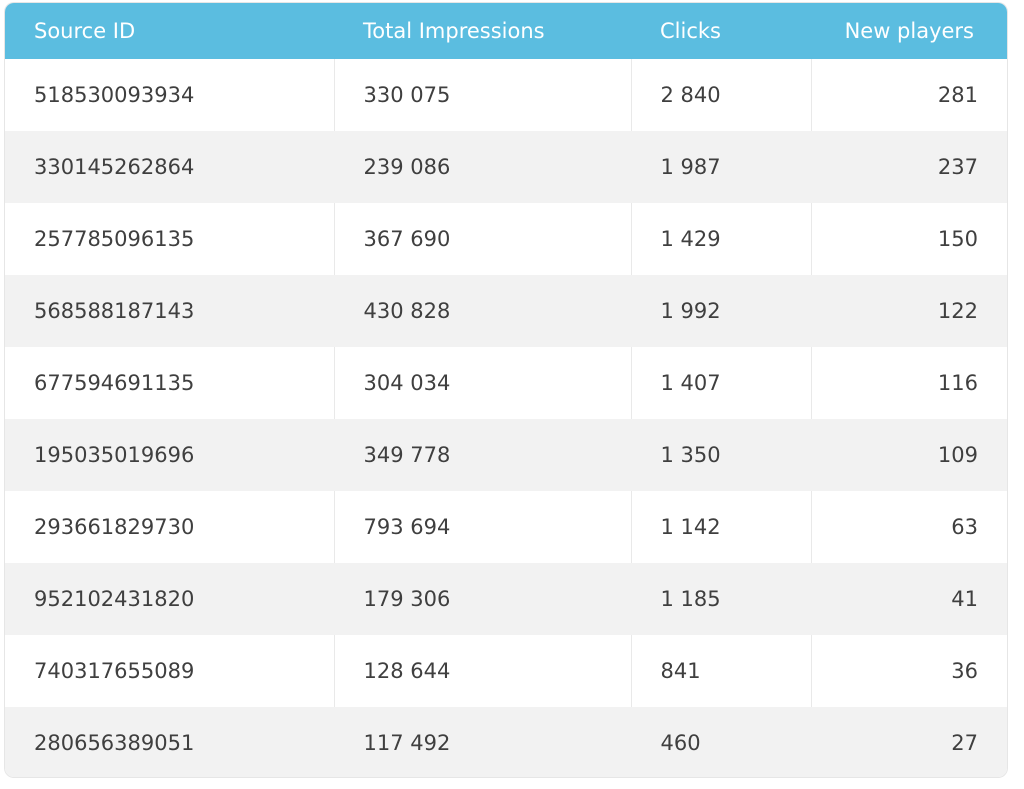  I want to click on cell-source-id: 952102431820, so click(170, 599).